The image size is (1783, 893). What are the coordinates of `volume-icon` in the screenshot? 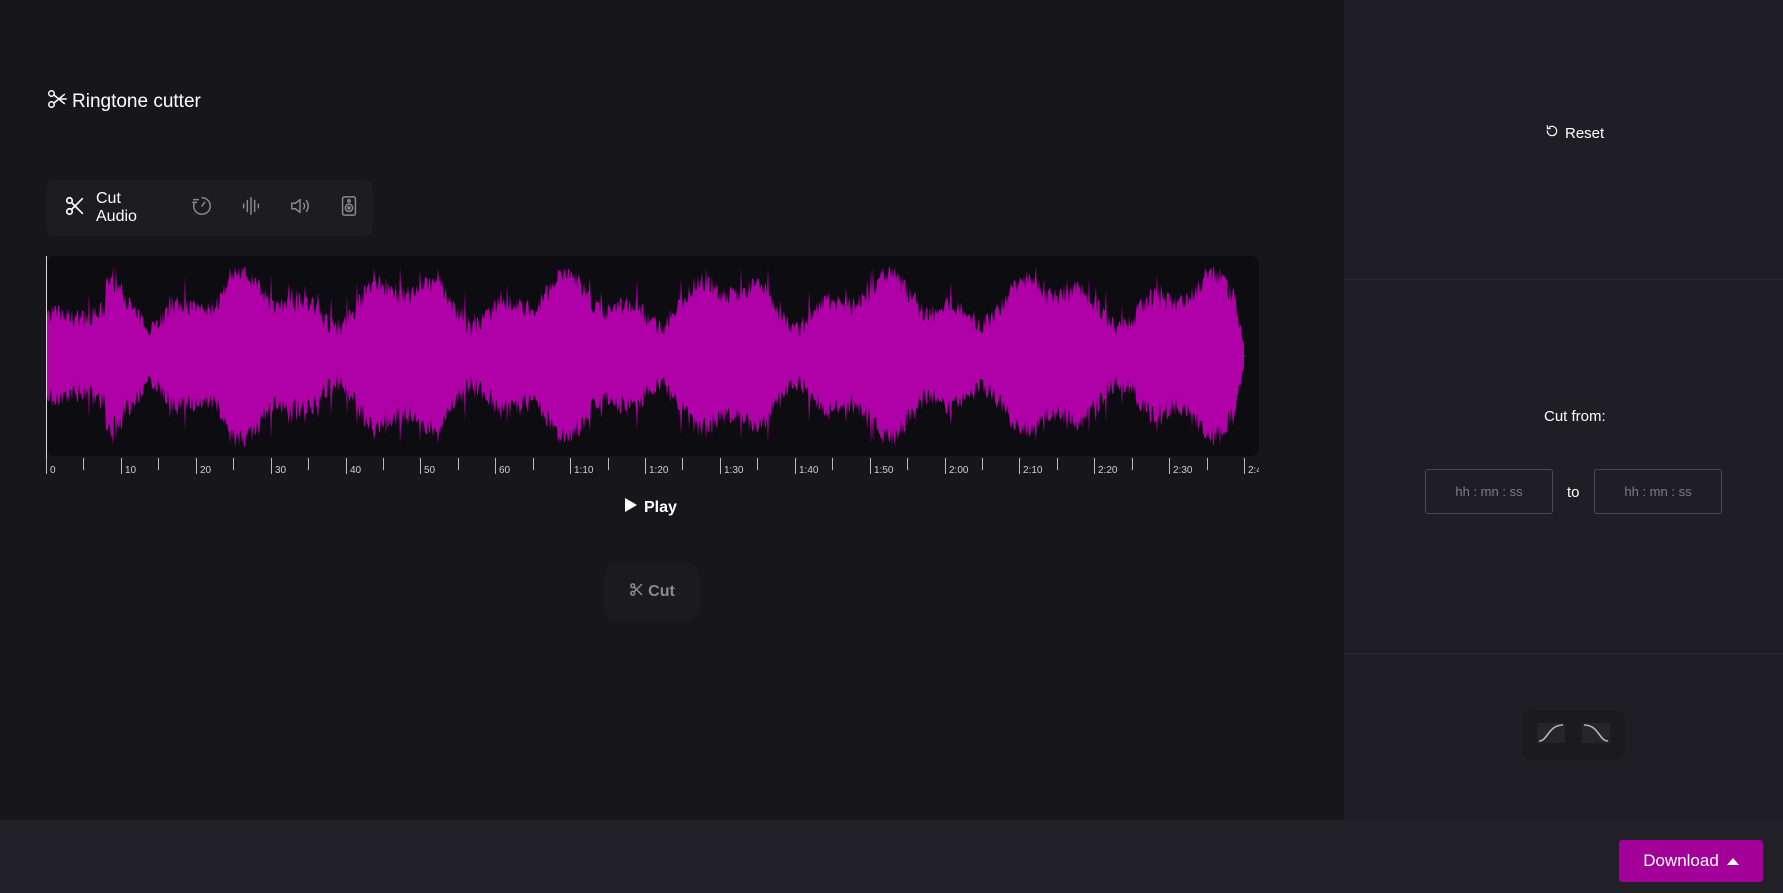 It's located at (300, 208).